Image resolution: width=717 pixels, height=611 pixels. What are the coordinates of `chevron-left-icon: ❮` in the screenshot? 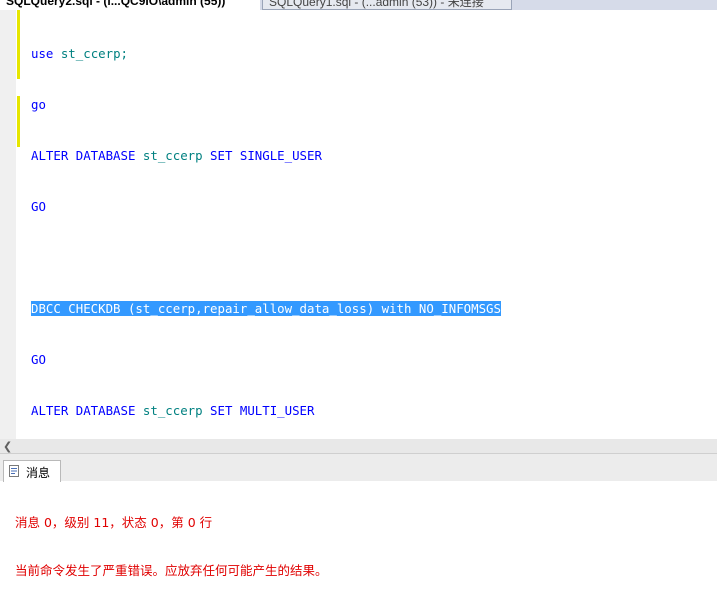 It's located at (7, 446).